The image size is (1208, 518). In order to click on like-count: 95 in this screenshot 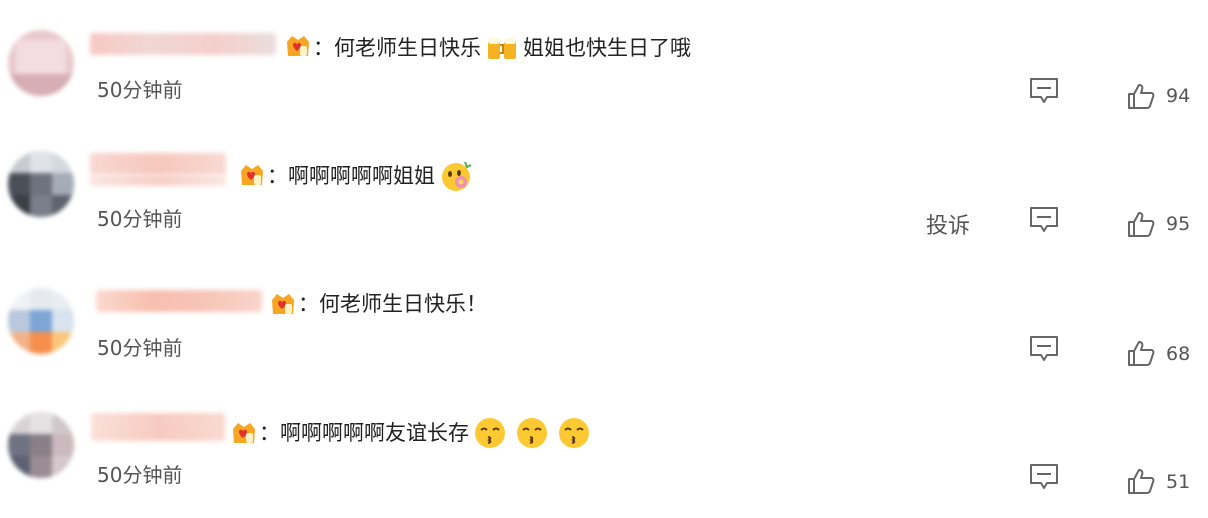, I will do `click(1178, 224)`.